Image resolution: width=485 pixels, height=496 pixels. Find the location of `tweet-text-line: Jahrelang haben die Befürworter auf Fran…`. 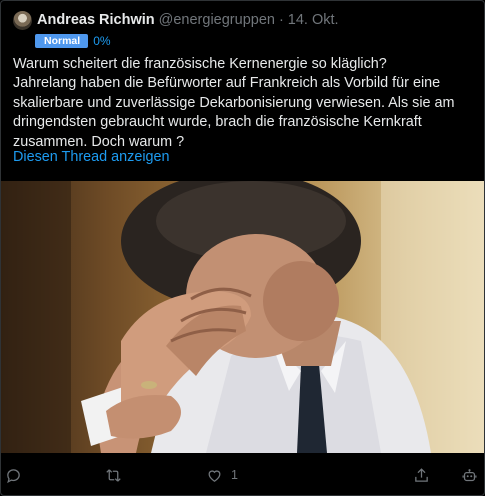

tweet-text-line: Jahrelang haben die Befürworter auf Fran… is located at coordinates (227, 83).